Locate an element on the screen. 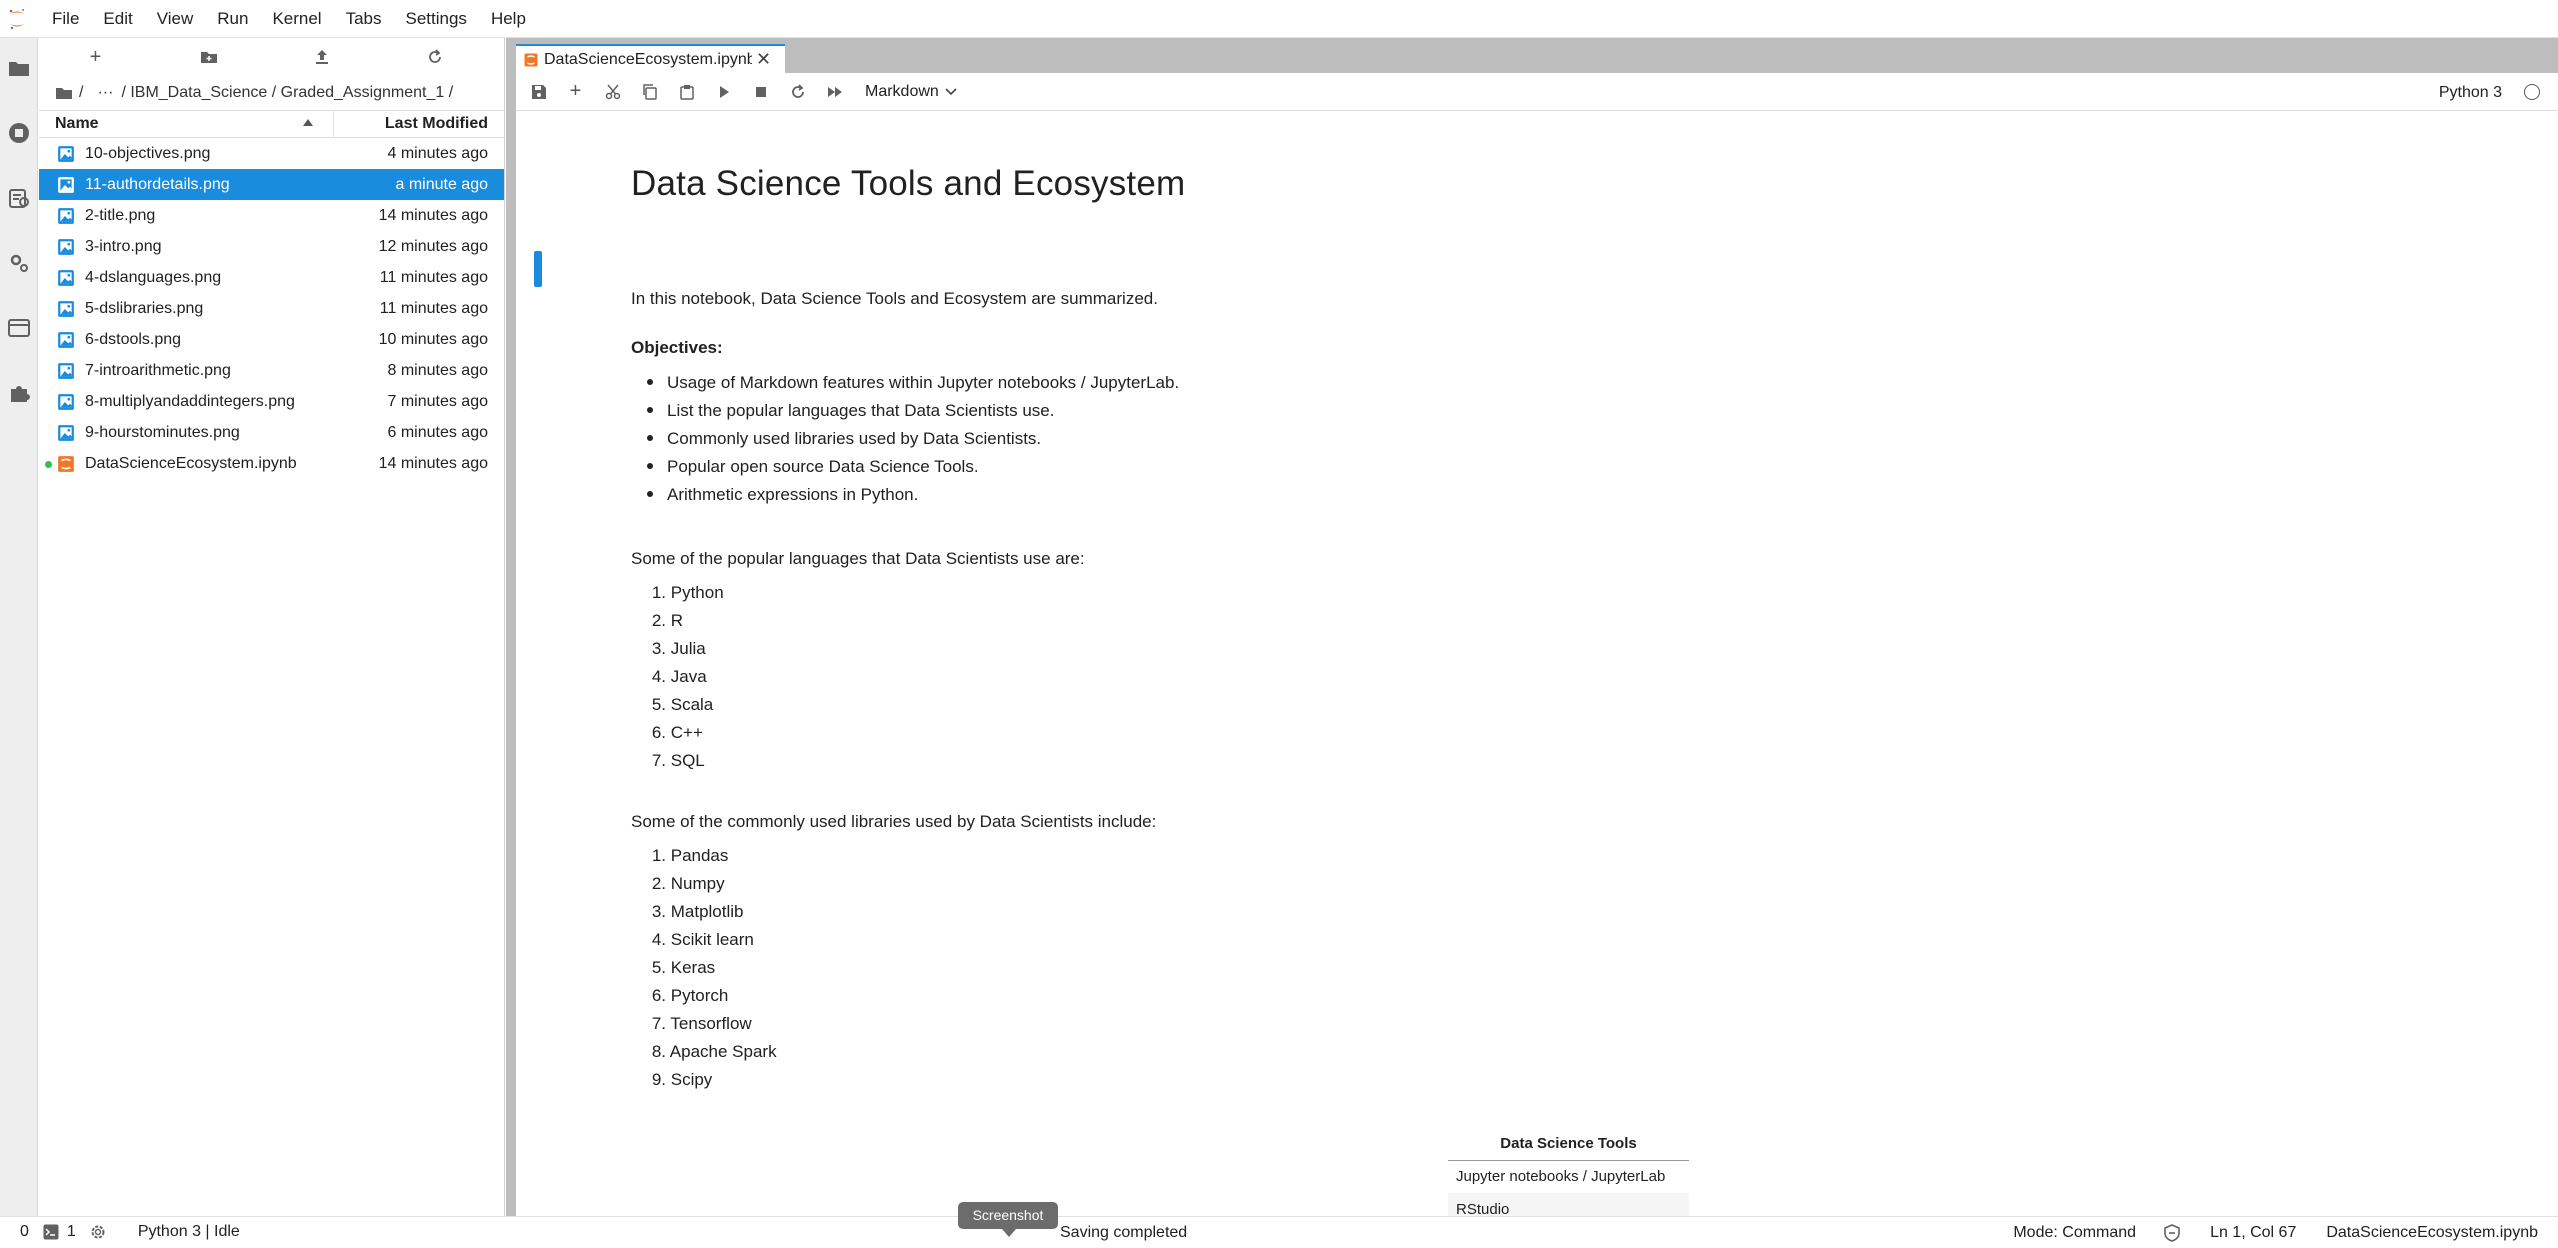  cut-button is located at coordinates (612, 92).